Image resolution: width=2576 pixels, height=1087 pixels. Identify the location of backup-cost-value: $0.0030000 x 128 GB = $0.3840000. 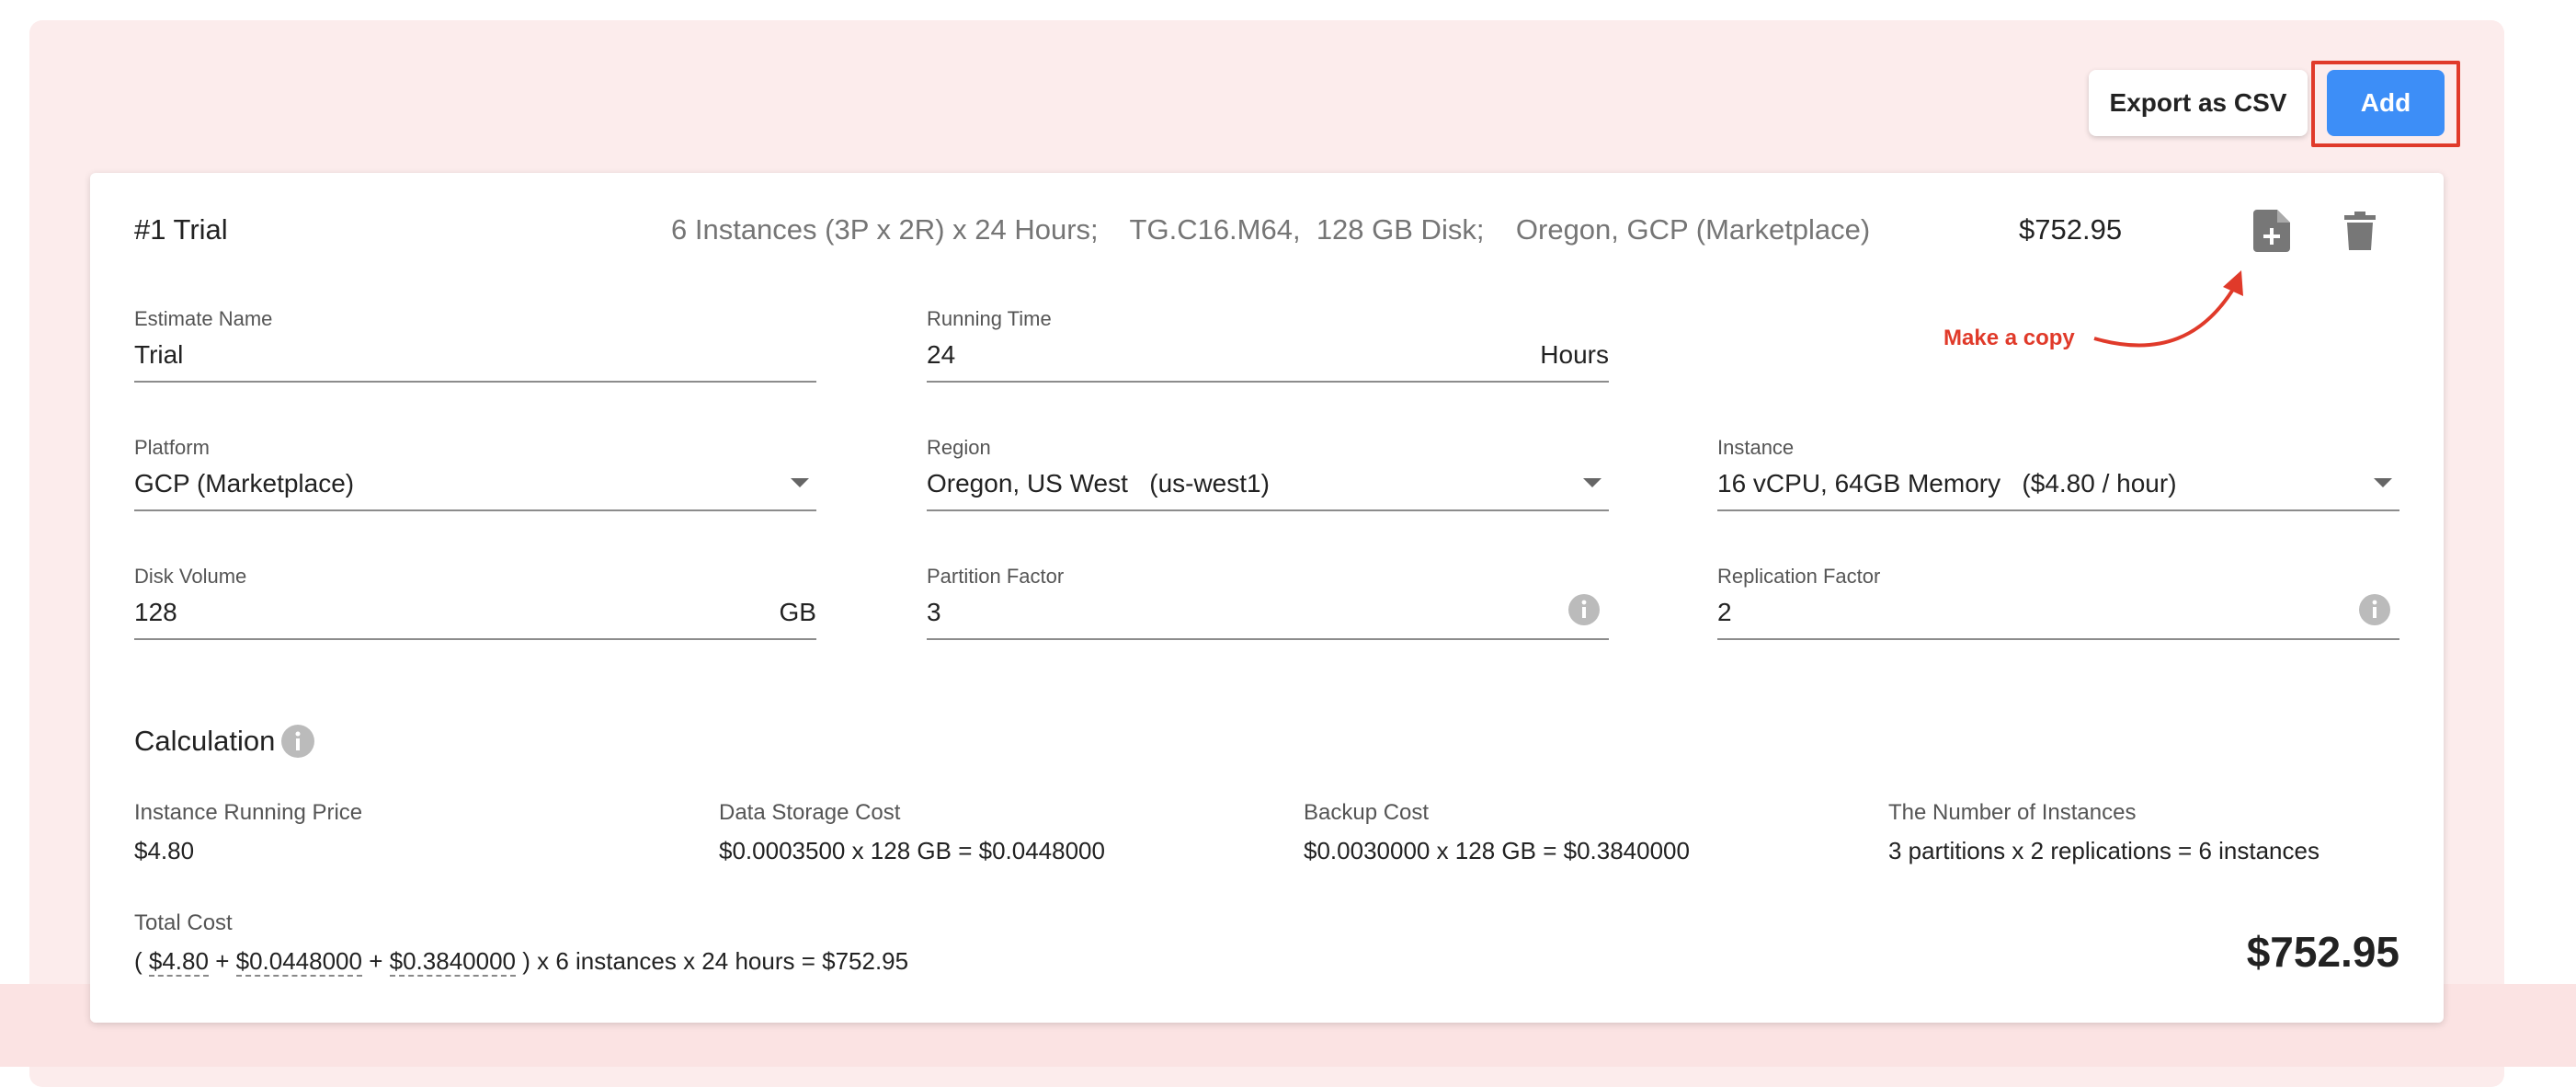
(1497, 850).